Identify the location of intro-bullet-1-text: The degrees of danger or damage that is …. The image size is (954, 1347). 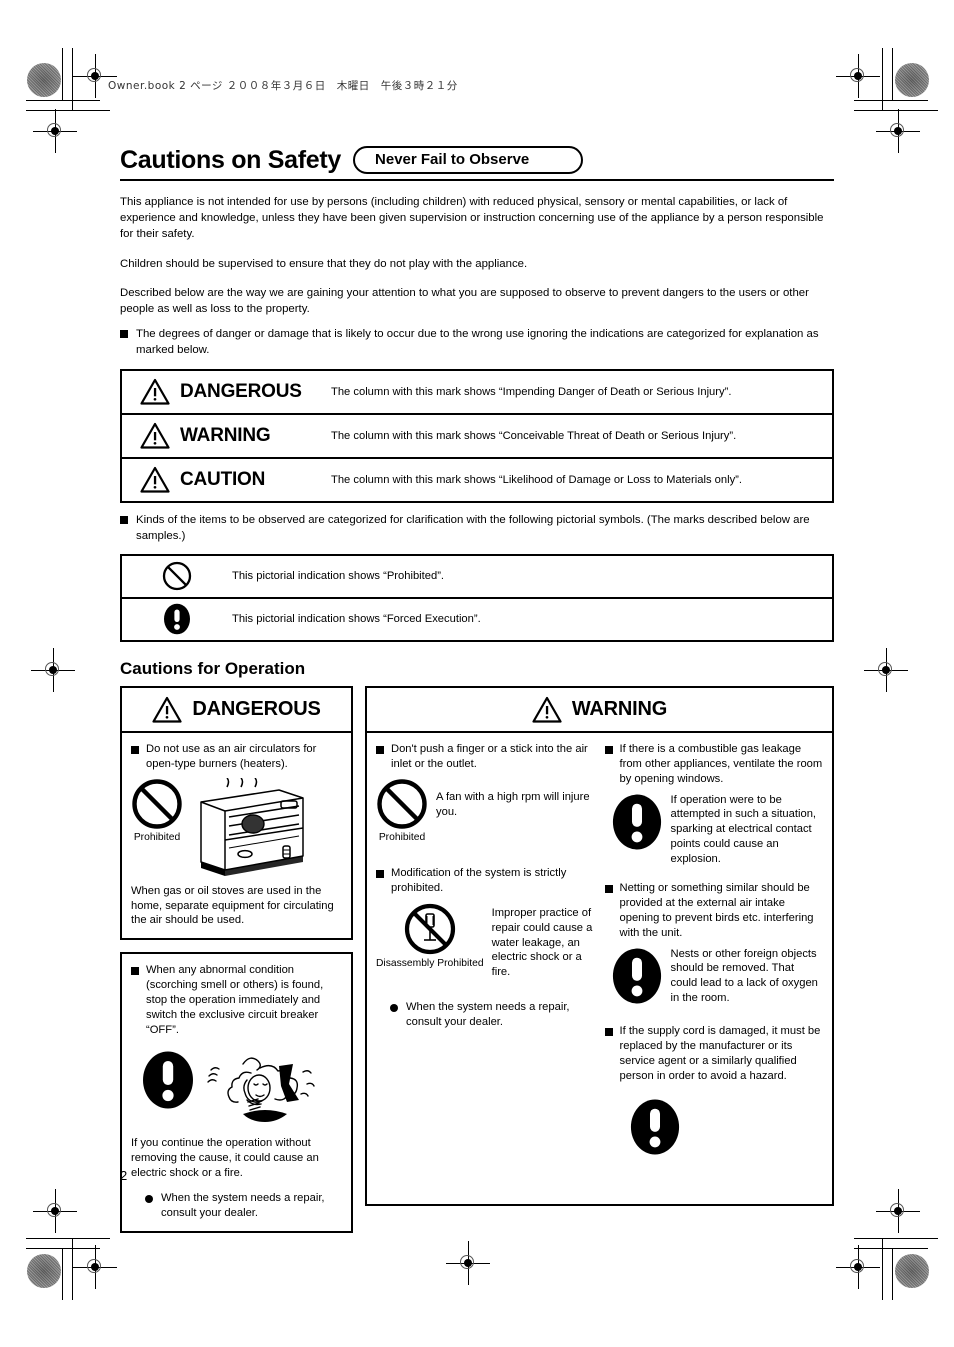
(477, 342).